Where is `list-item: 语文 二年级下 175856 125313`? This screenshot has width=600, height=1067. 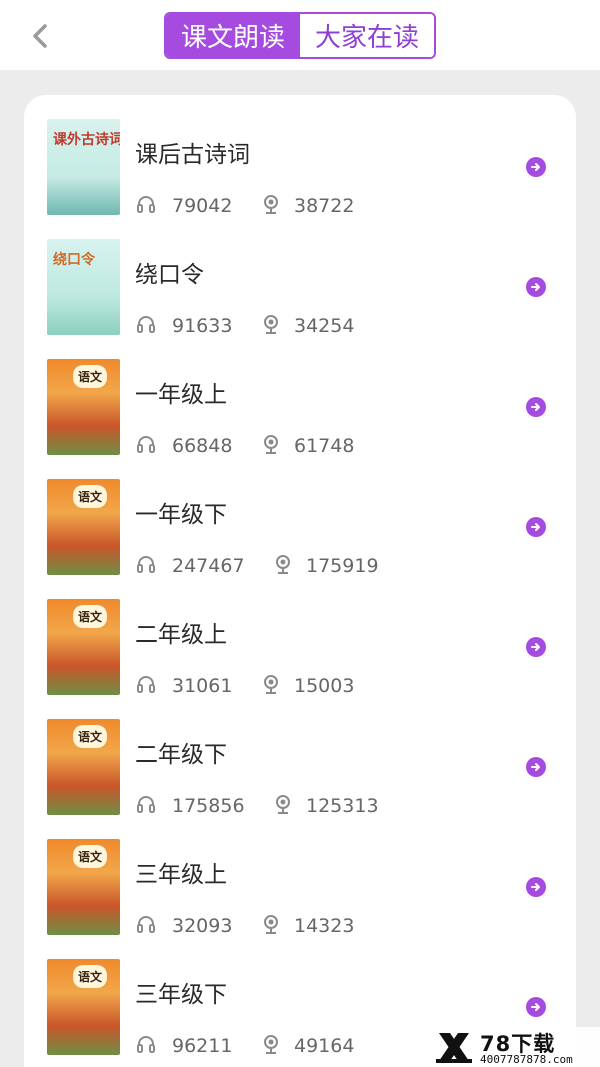
list-item: 语文 二年级下 175856 125313 is located at coordinates (300, 756).